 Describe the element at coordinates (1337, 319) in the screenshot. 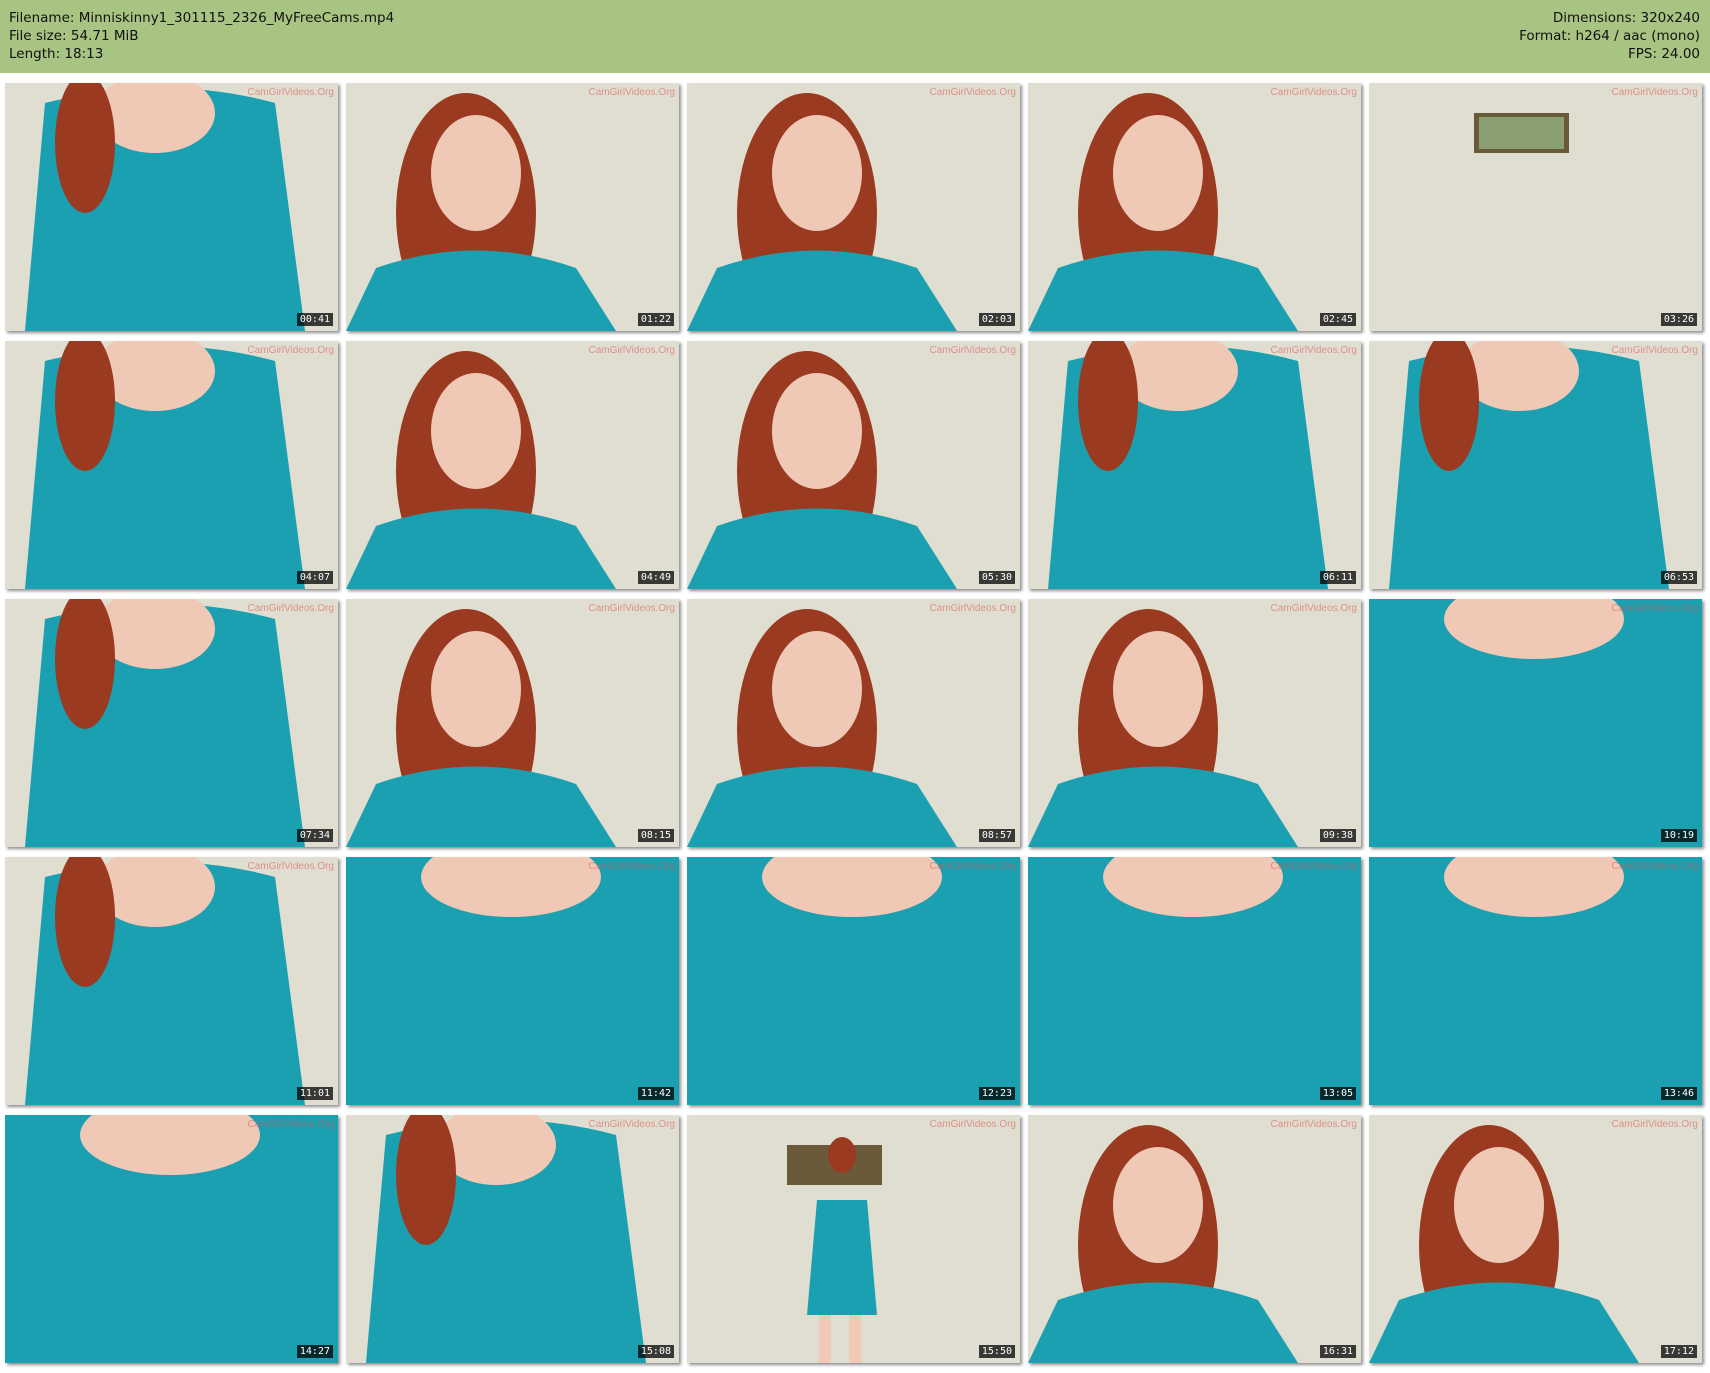

I see `timestamp-label: 02:45` at that location.